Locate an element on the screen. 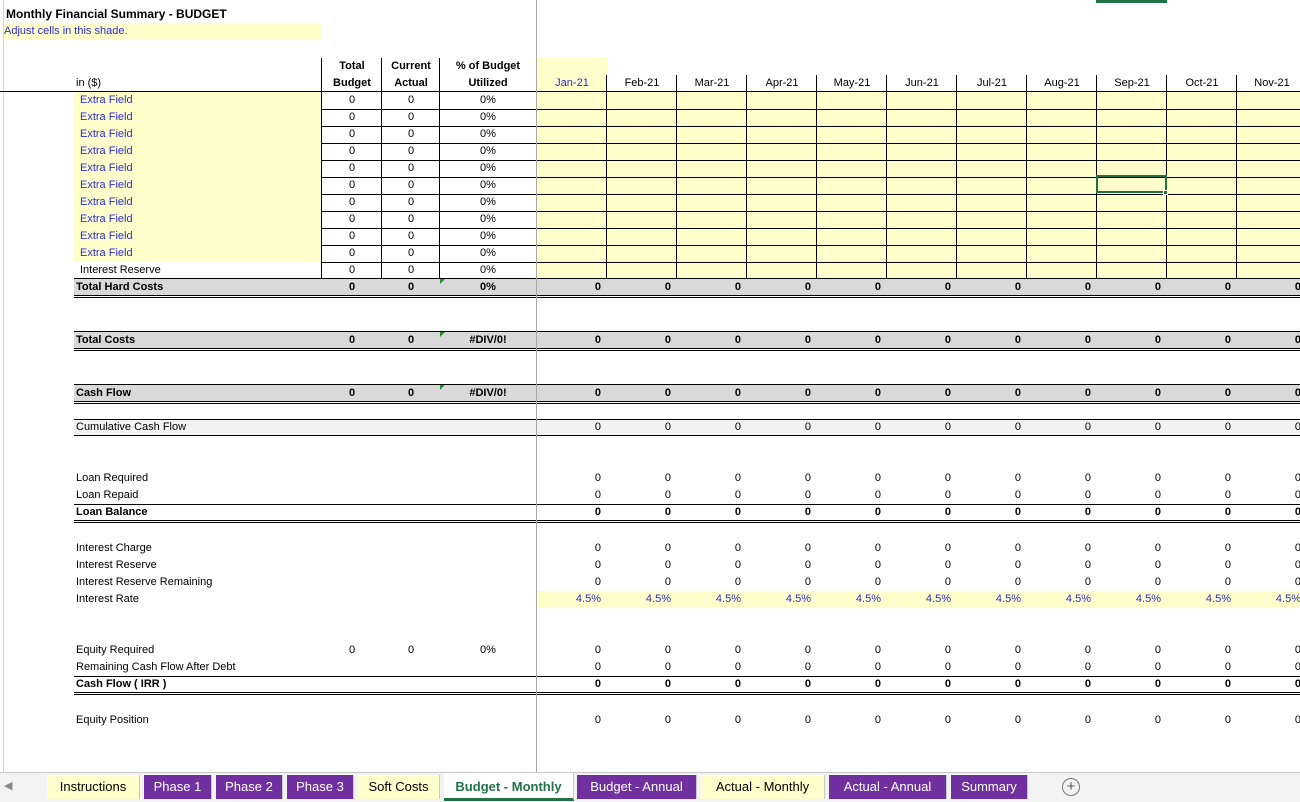 The width and height of the screenshot is (1300, 802). sheet-tab-actual-monthly: Actual - Monthly is located at coordinates (763, 787).